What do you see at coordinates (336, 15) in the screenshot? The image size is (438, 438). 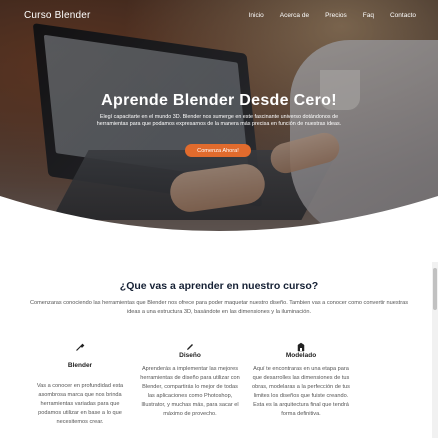 I see `nav-link-precios: Precios` at bounding box center [336, 15].